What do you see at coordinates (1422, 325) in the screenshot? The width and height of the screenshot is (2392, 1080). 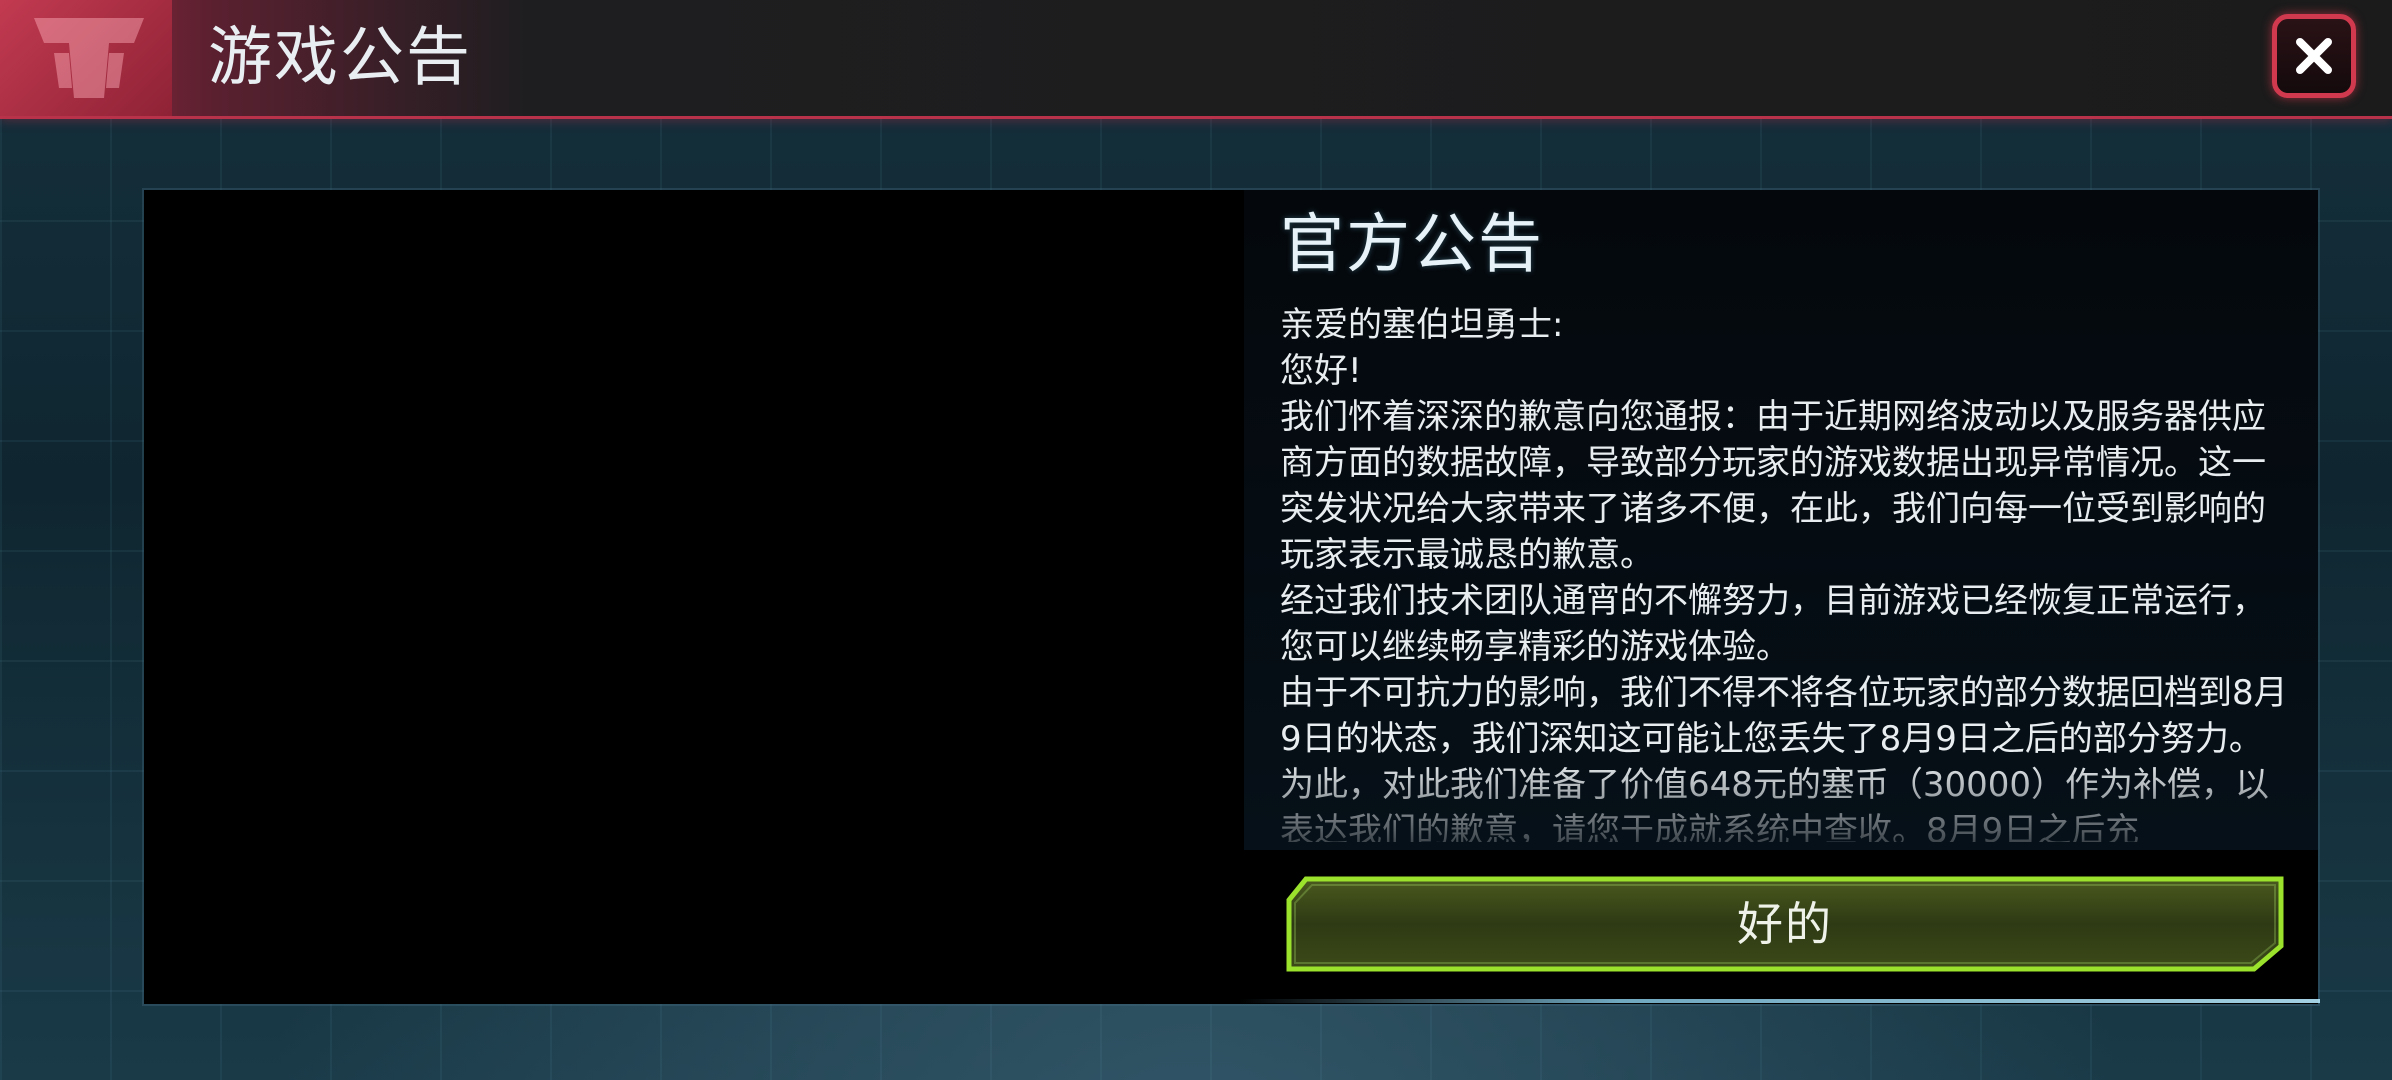 I see `notice-greeting: 亲爱的塞伯坦勇士:` at bounding box center [1422, 325].